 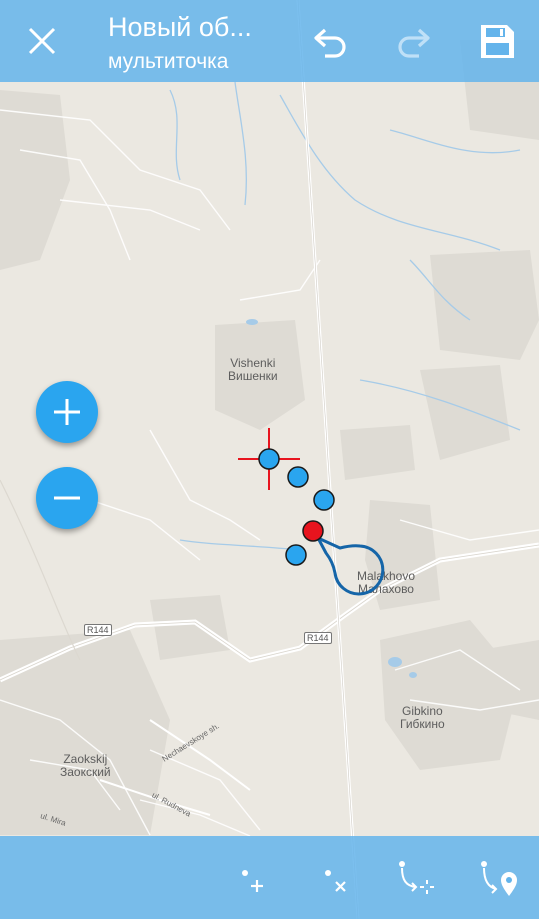 I want to click on delete-point-button, so click(x=338, y=879).